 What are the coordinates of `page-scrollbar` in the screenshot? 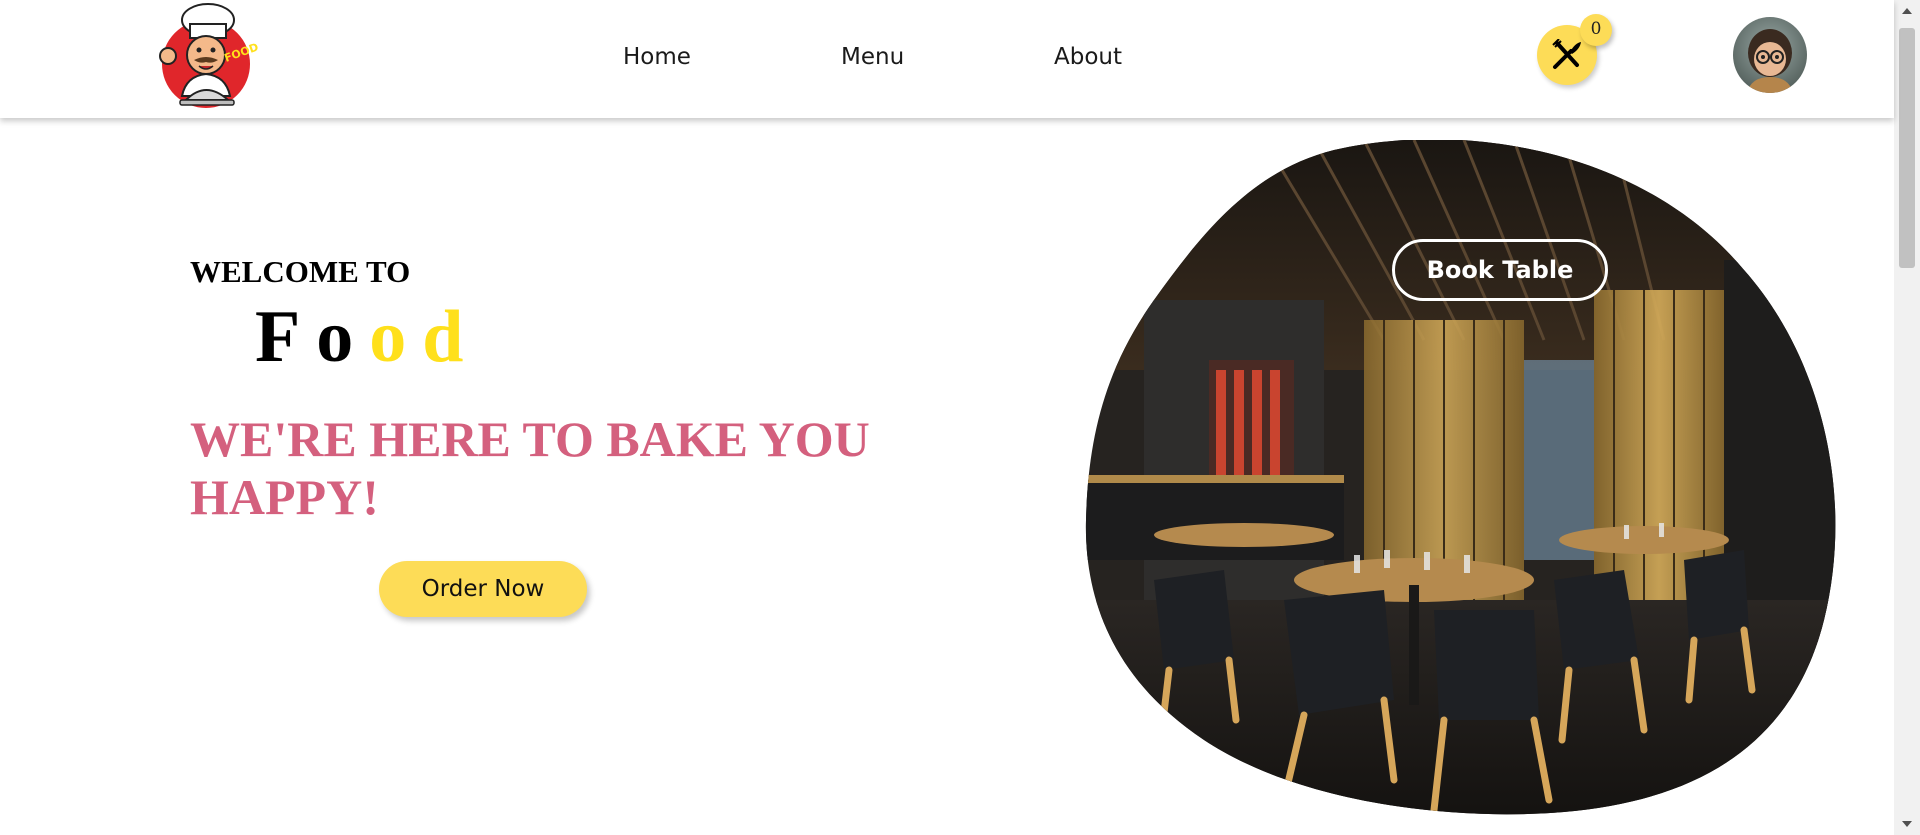 It's located at (1907, 417).